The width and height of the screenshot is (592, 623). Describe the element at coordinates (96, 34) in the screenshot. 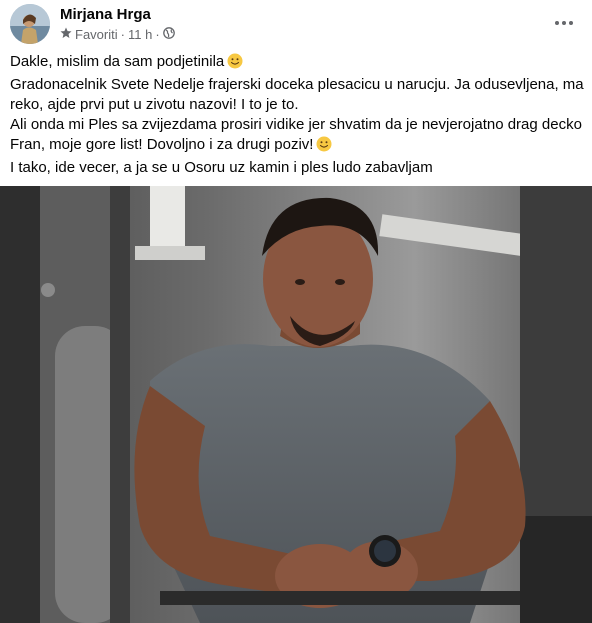

I see `audience-label: Favoriti` at that location.